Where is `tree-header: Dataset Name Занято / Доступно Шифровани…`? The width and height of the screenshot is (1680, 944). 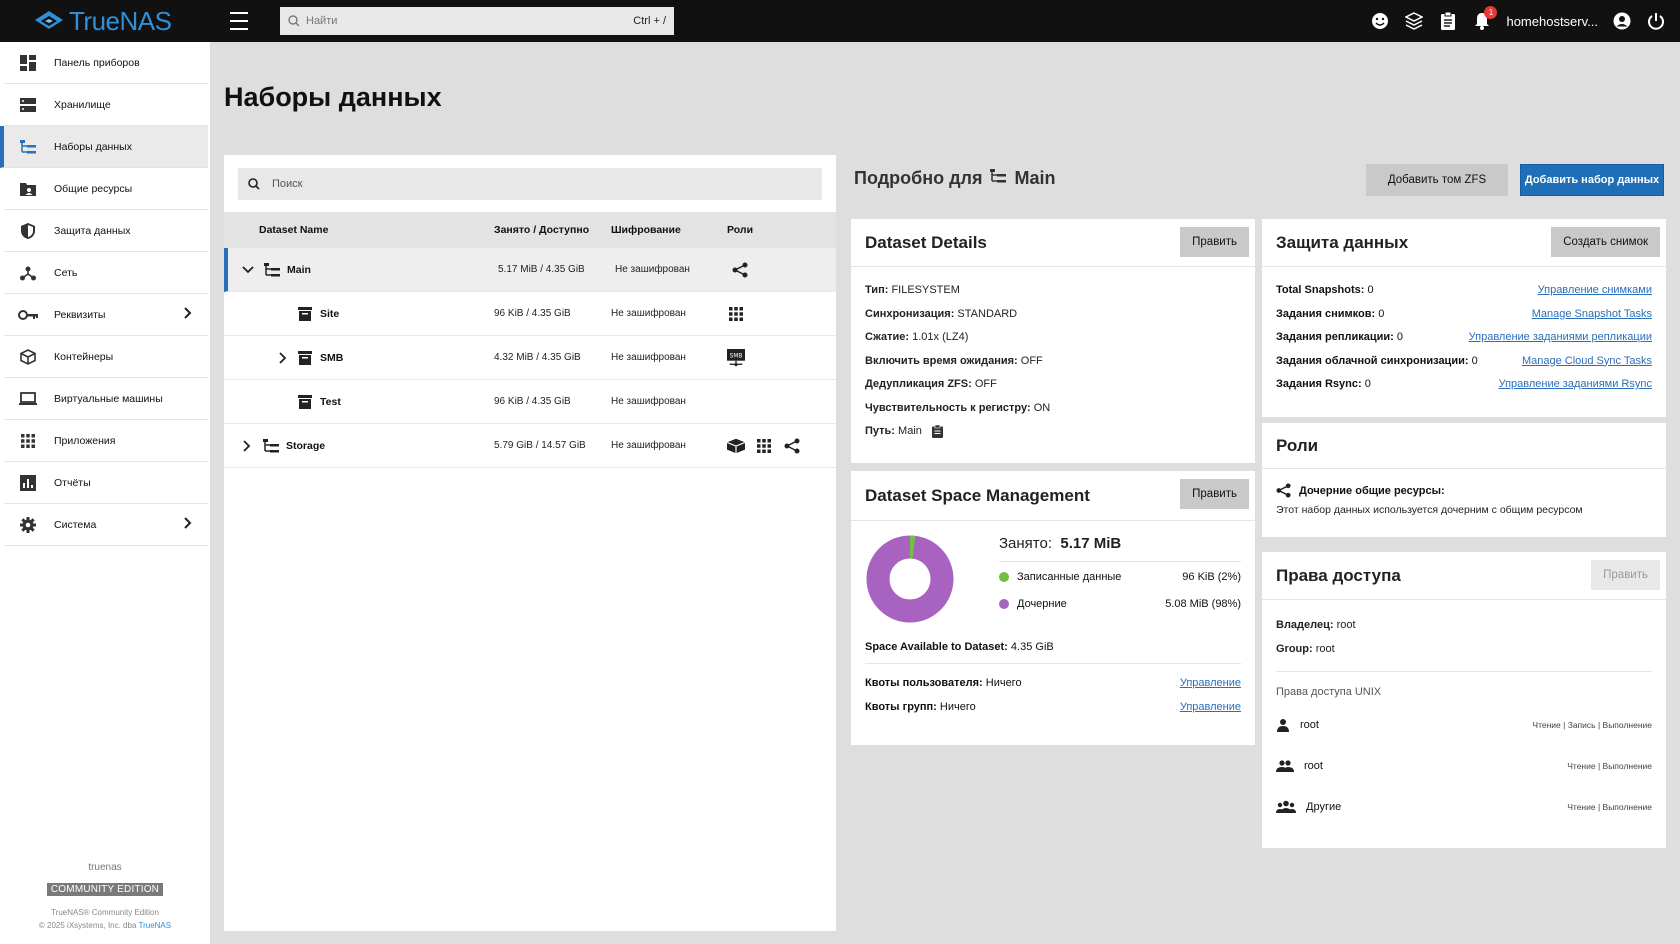 tree-header: Dataset Name Занято / Доступно Шифровани… is located at coordinates (530, 230).